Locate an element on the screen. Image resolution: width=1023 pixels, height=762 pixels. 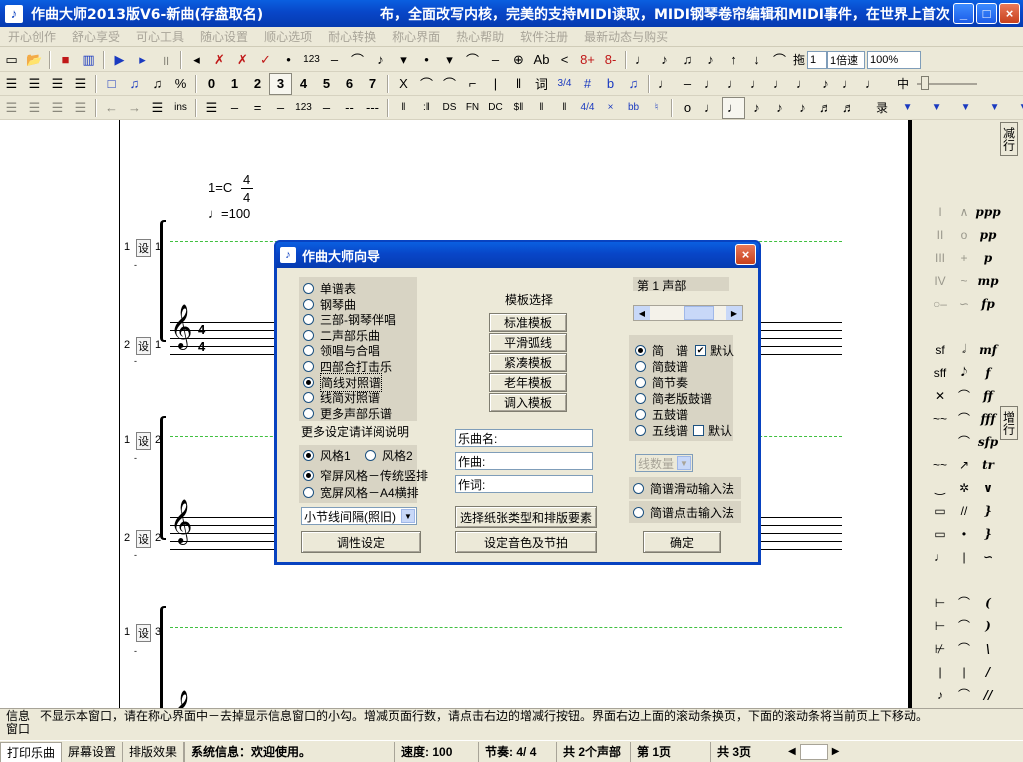
palette-symbol-button: ~~ is located at coordinates (940, 418).